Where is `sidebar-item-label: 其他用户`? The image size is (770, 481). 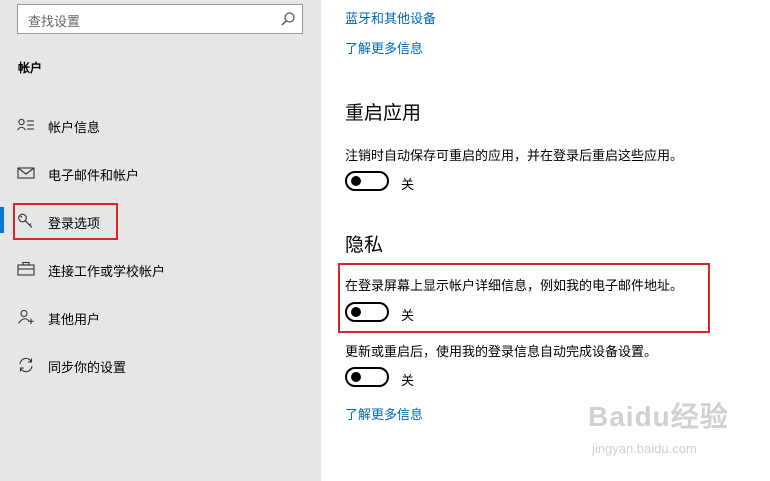
sidebar-item-label: 其他用户 is located at coordinates (74, 320).